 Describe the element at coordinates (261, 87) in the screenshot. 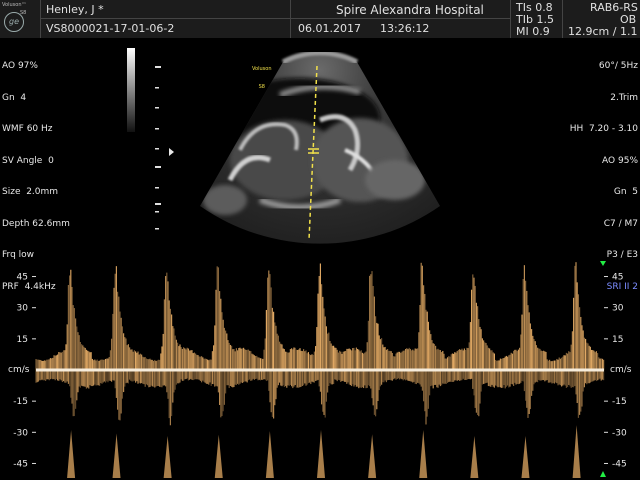

I see `image-model: S8` at that location.